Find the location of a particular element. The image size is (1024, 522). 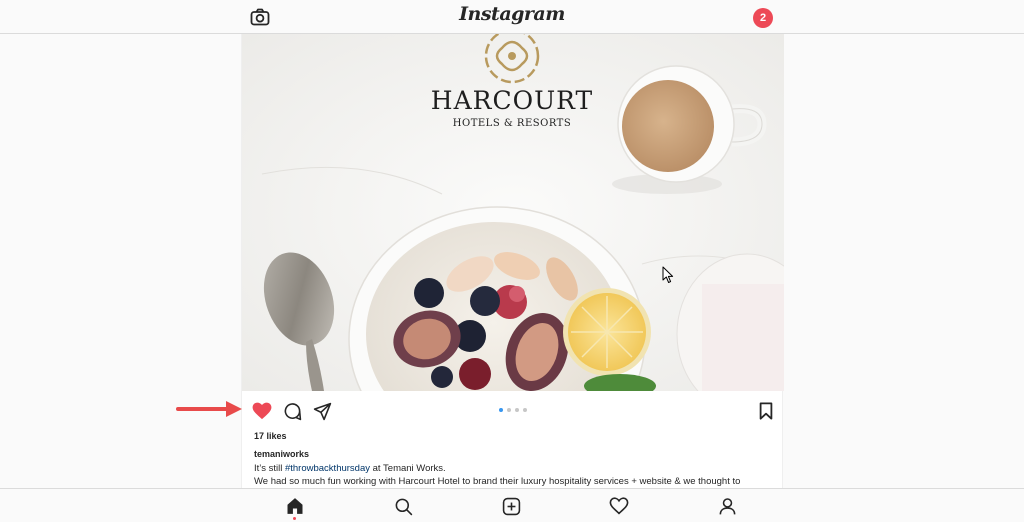

comment-button is located at coordinates (292, 411).